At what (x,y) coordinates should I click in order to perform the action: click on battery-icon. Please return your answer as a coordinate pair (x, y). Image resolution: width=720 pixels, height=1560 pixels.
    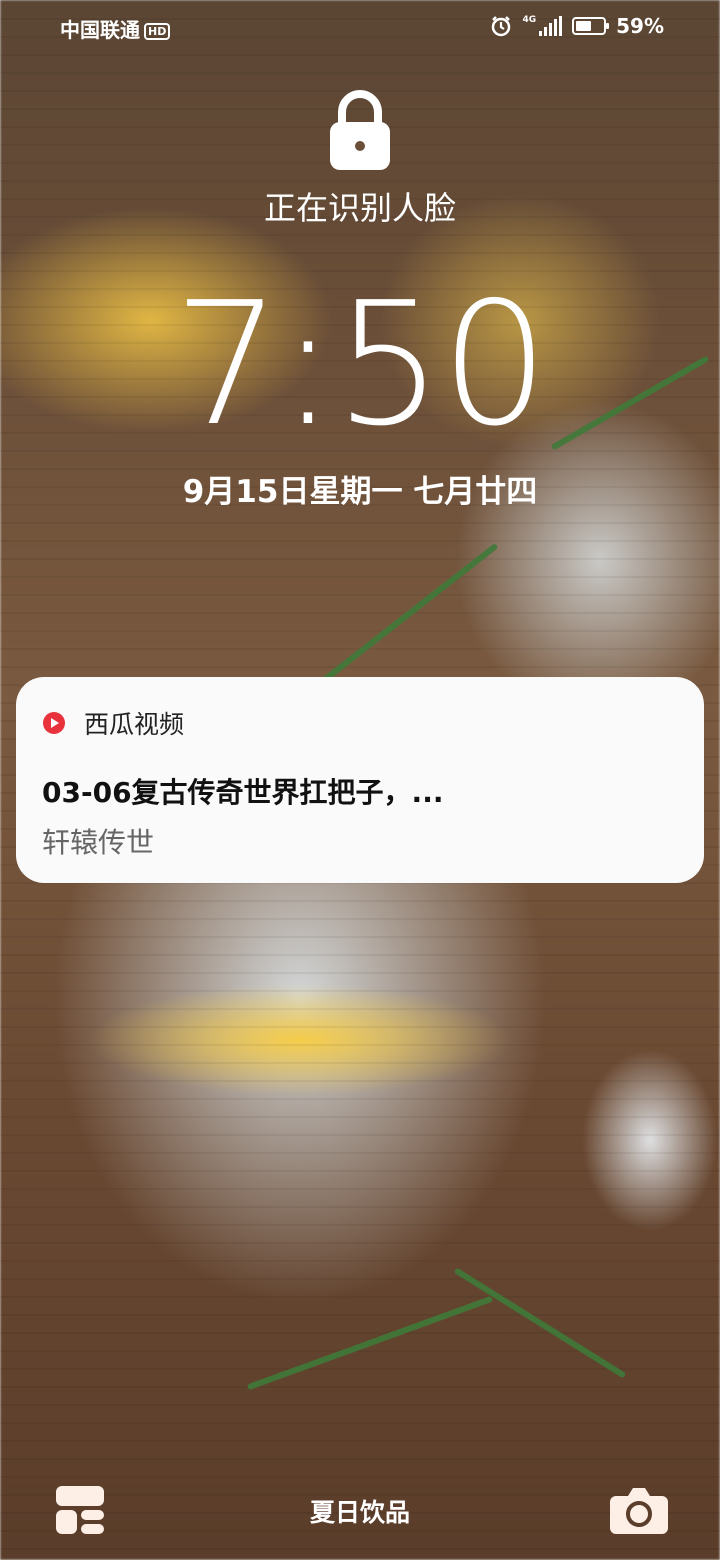
    Looking at the image, I should click on (591, 26).